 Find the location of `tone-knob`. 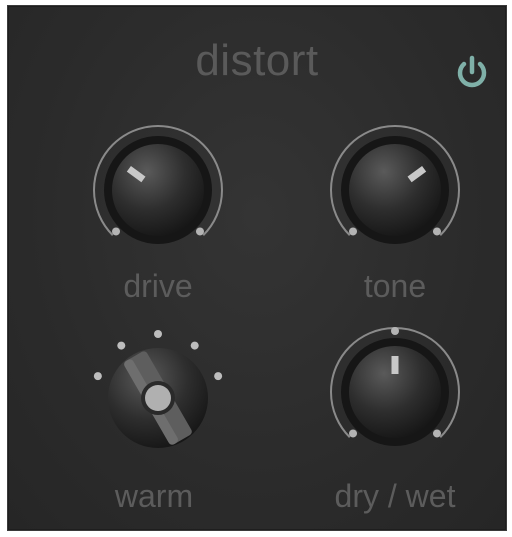

tone-knob is located at coordinates (395, 190).